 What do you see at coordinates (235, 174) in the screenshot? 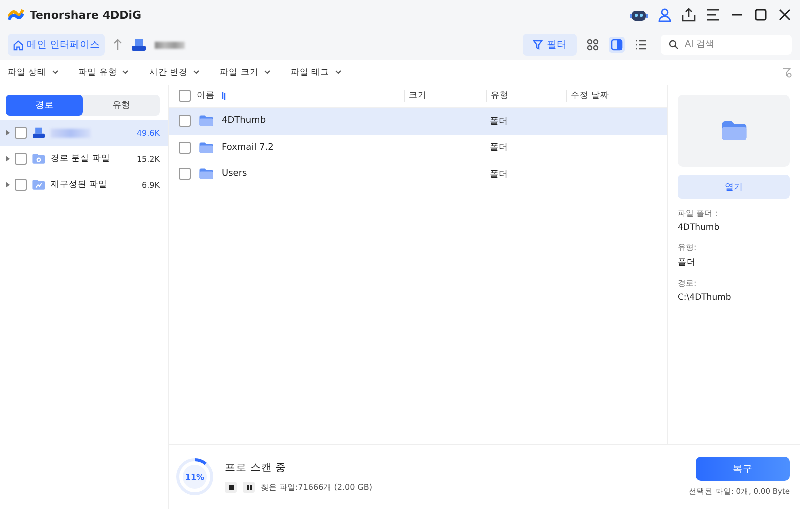
I see `file-name: Users` at bounding box center [235, 174].